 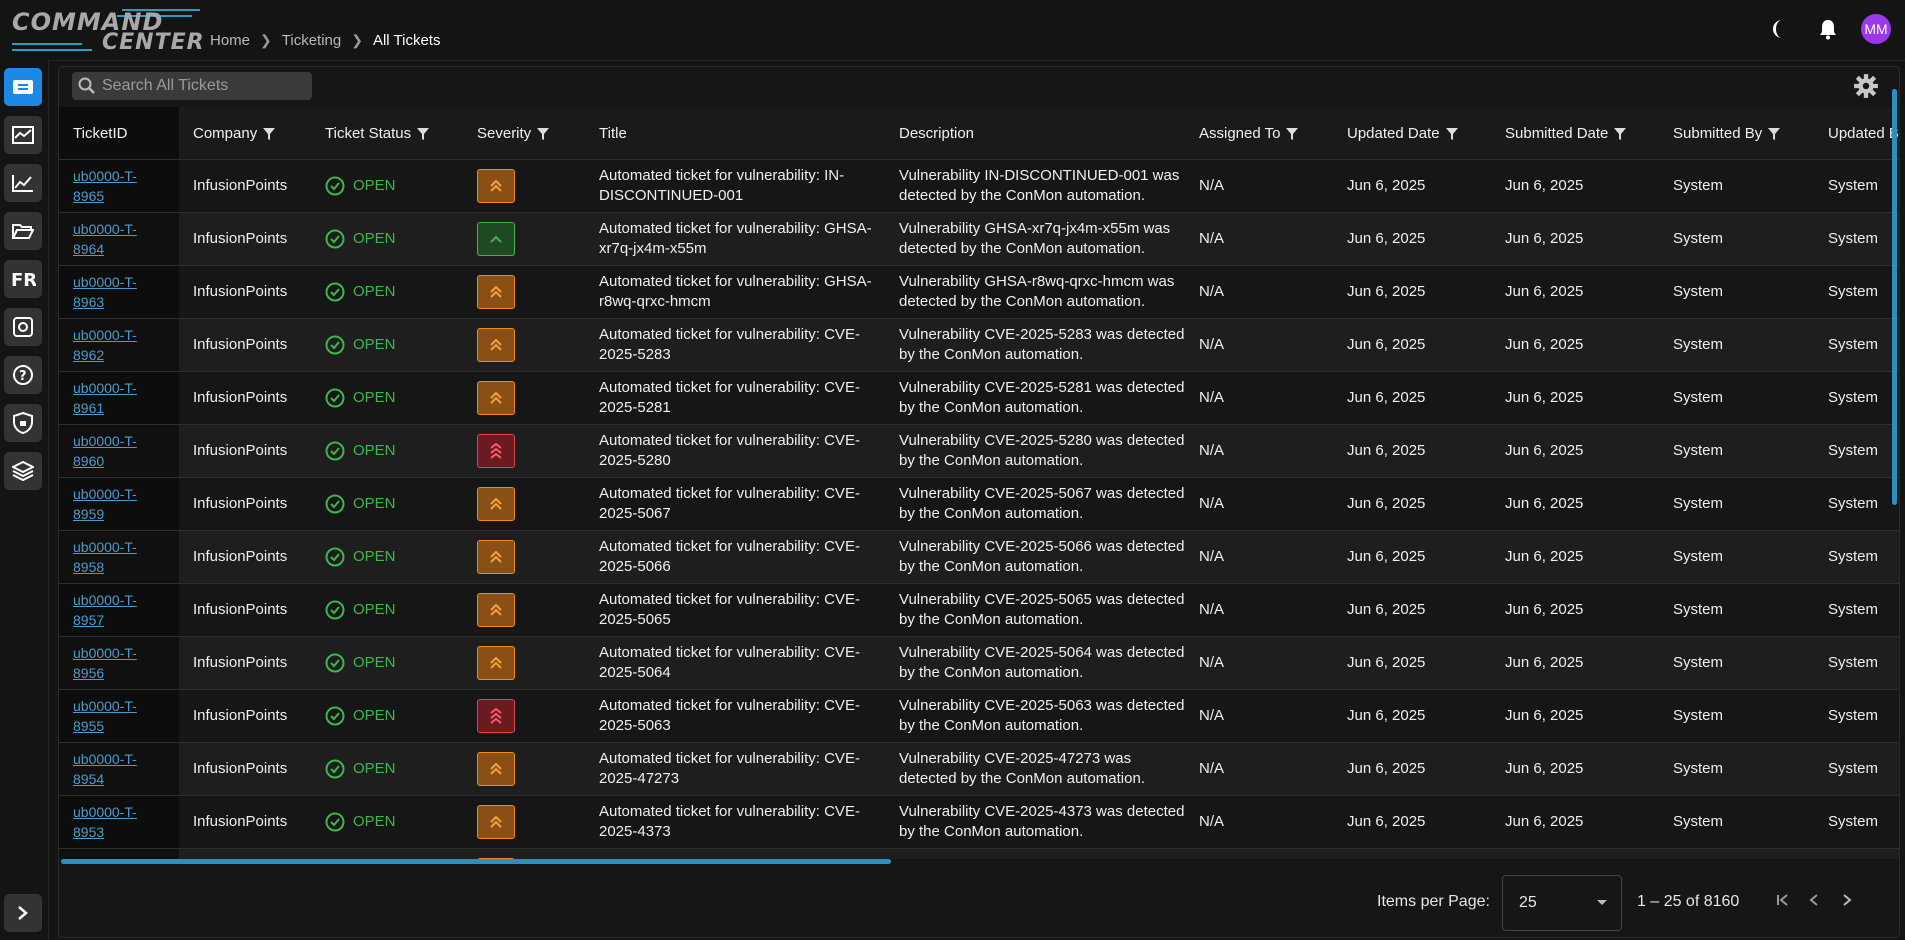 I want to click on breadcrumb-home: Home, so click(x=230, y=40).